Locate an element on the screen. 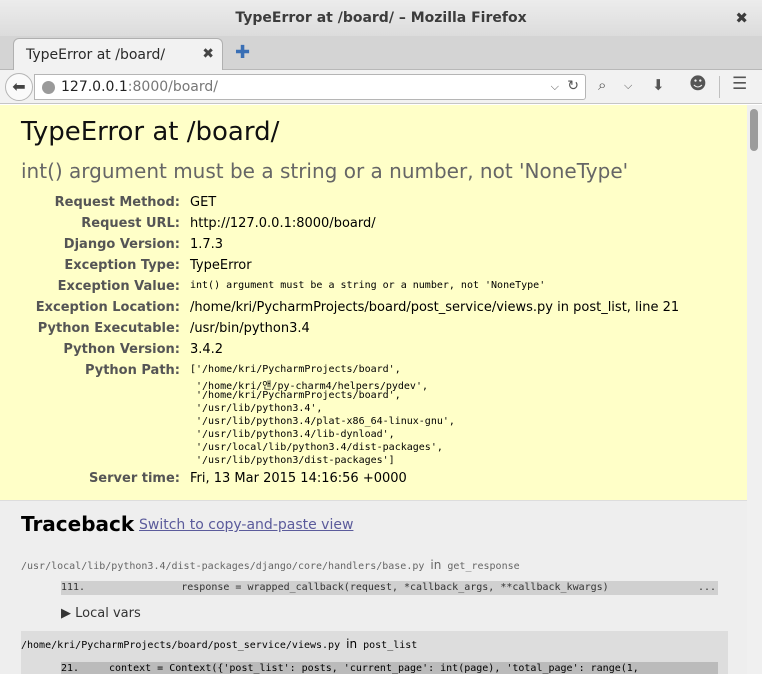 The image size is (762, 674). meta-value-server-time: Fri, 13 Mar 2015 14:16:56 +0000 is located at coordinates (298, 478).